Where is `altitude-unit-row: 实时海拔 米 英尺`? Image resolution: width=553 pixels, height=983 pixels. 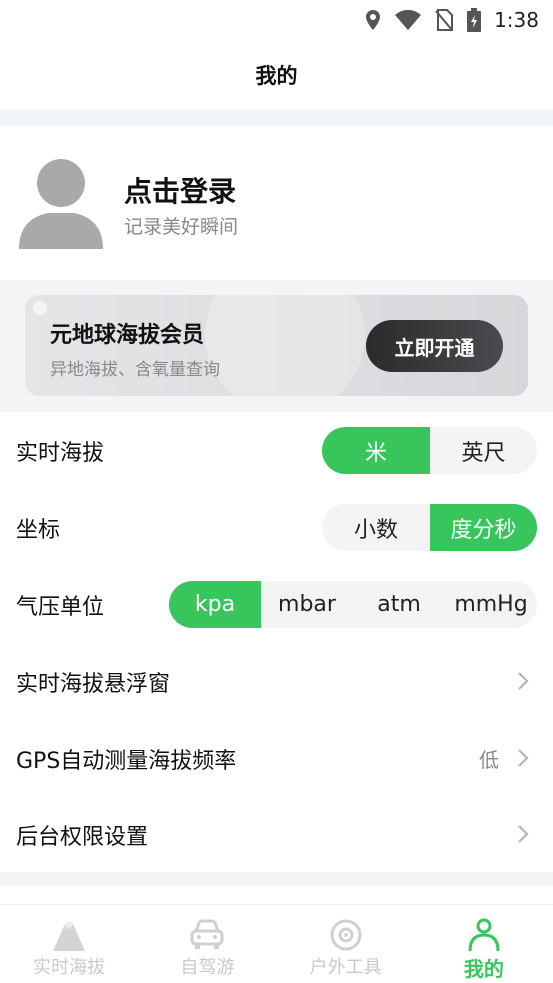
altitude-unit-row: 实时海拔 米 英尺 is located at coordinates (276, 450).